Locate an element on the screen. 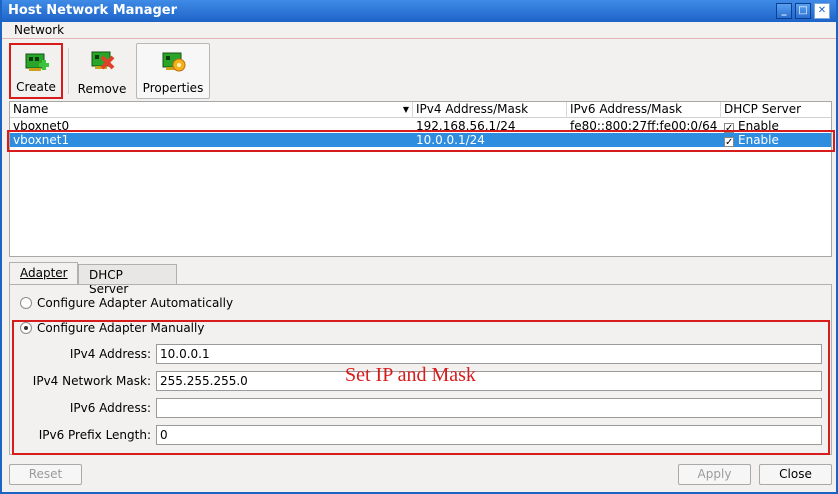 The width and height of the screenshot is (838, 494). ipv4-mask-input is located at coordinates (489, 381).